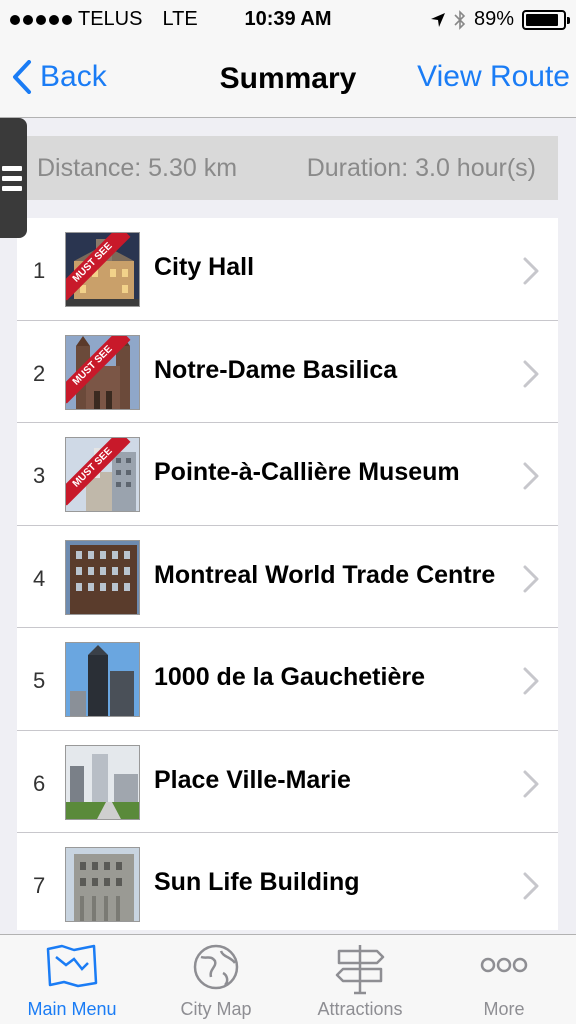 This screenshot has height=1024, width=576. I want to click on battery-icon, so click(546, 19).